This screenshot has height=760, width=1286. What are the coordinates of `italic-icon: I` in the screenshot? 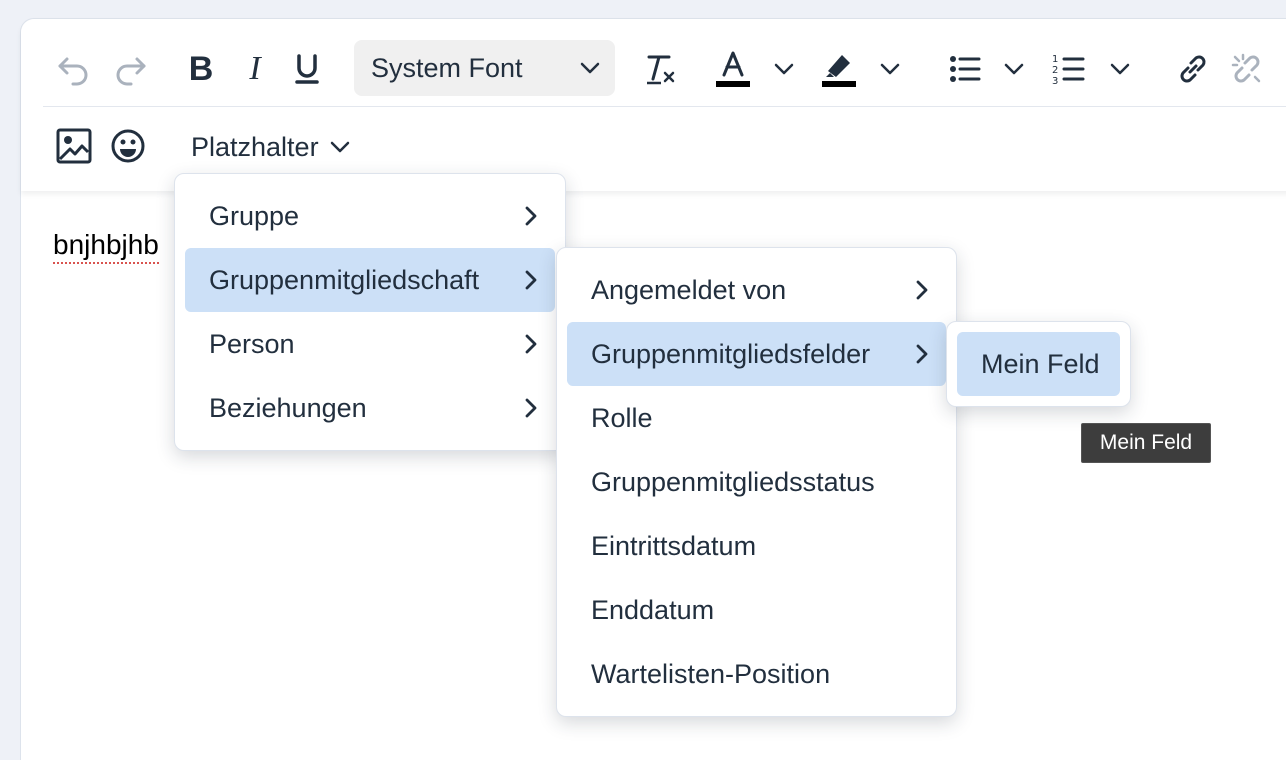 It's located at (255, 69).